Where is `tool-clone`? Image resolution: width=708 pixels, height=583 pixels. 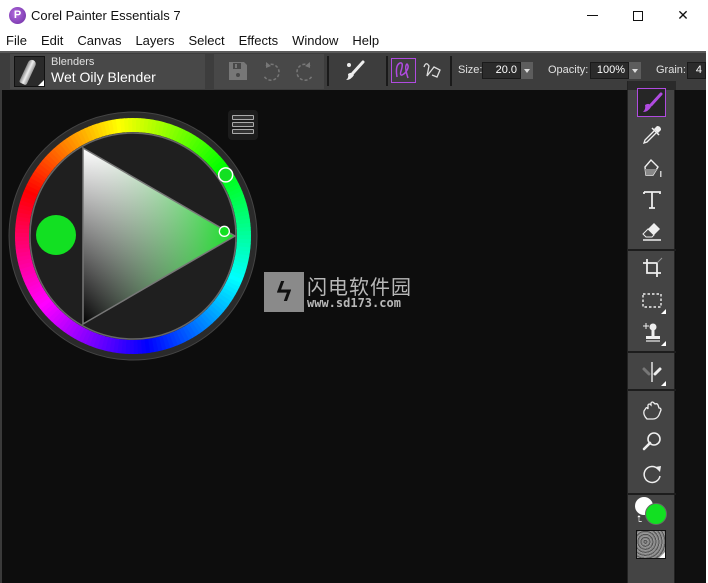 tool-clone is located at coordinates (651, 331).